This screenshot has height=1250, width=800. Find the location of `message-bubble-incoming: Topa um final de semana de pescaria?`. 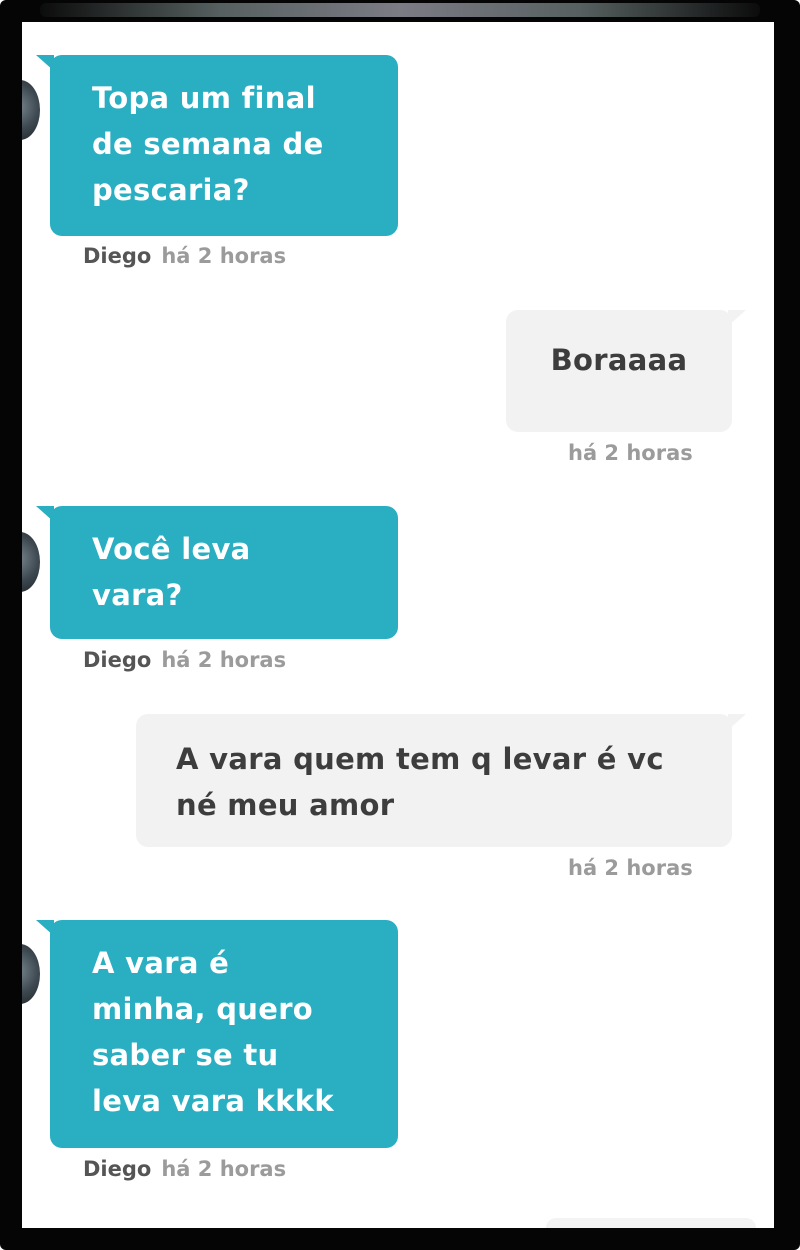

message-bubble-incoming: Topa um final de semana de pescaria? is located at coordinates (217, 145).